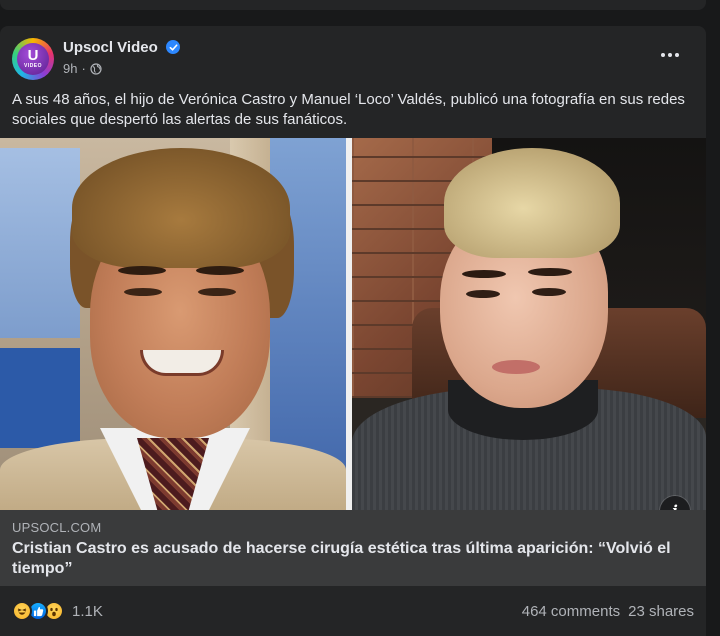  Describe the element at coordinates (670, 55) in the screenshot. I see `more-options-icon` at that location.